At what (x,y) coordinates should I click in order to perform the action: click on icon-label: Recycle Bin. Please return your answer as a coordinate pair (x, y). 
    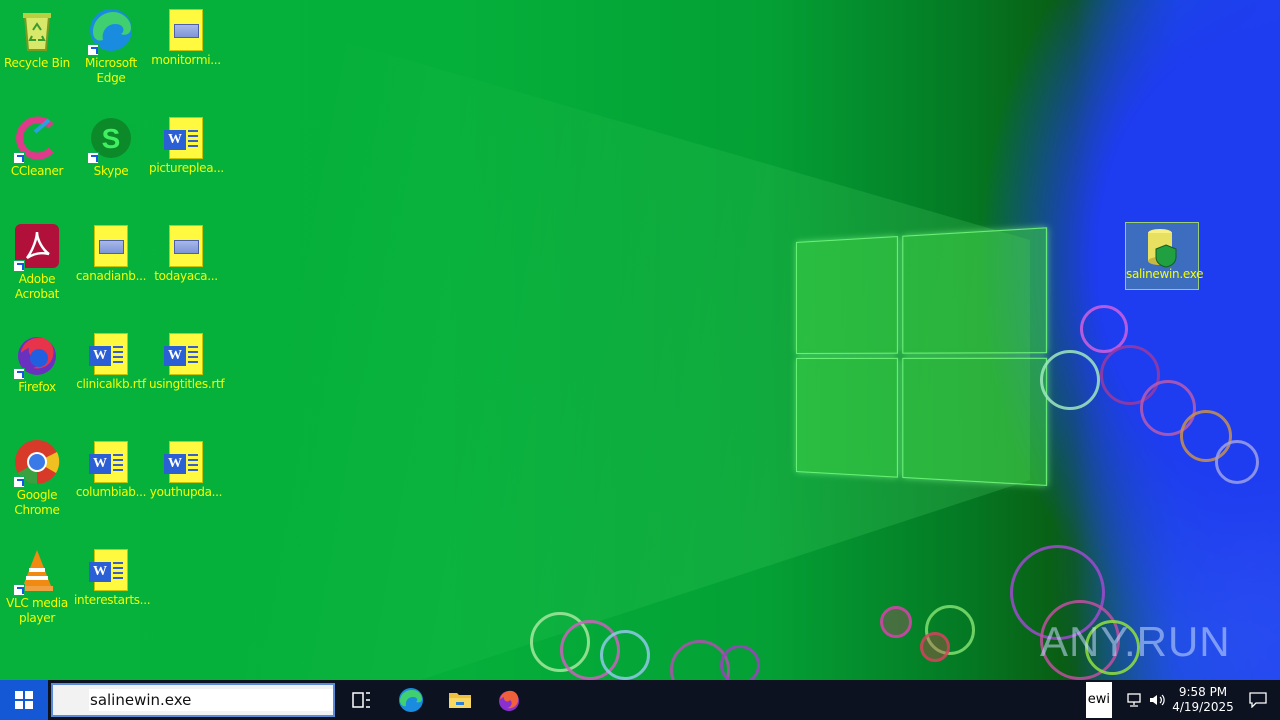
    Looking at the image, I should click on (37, 63).